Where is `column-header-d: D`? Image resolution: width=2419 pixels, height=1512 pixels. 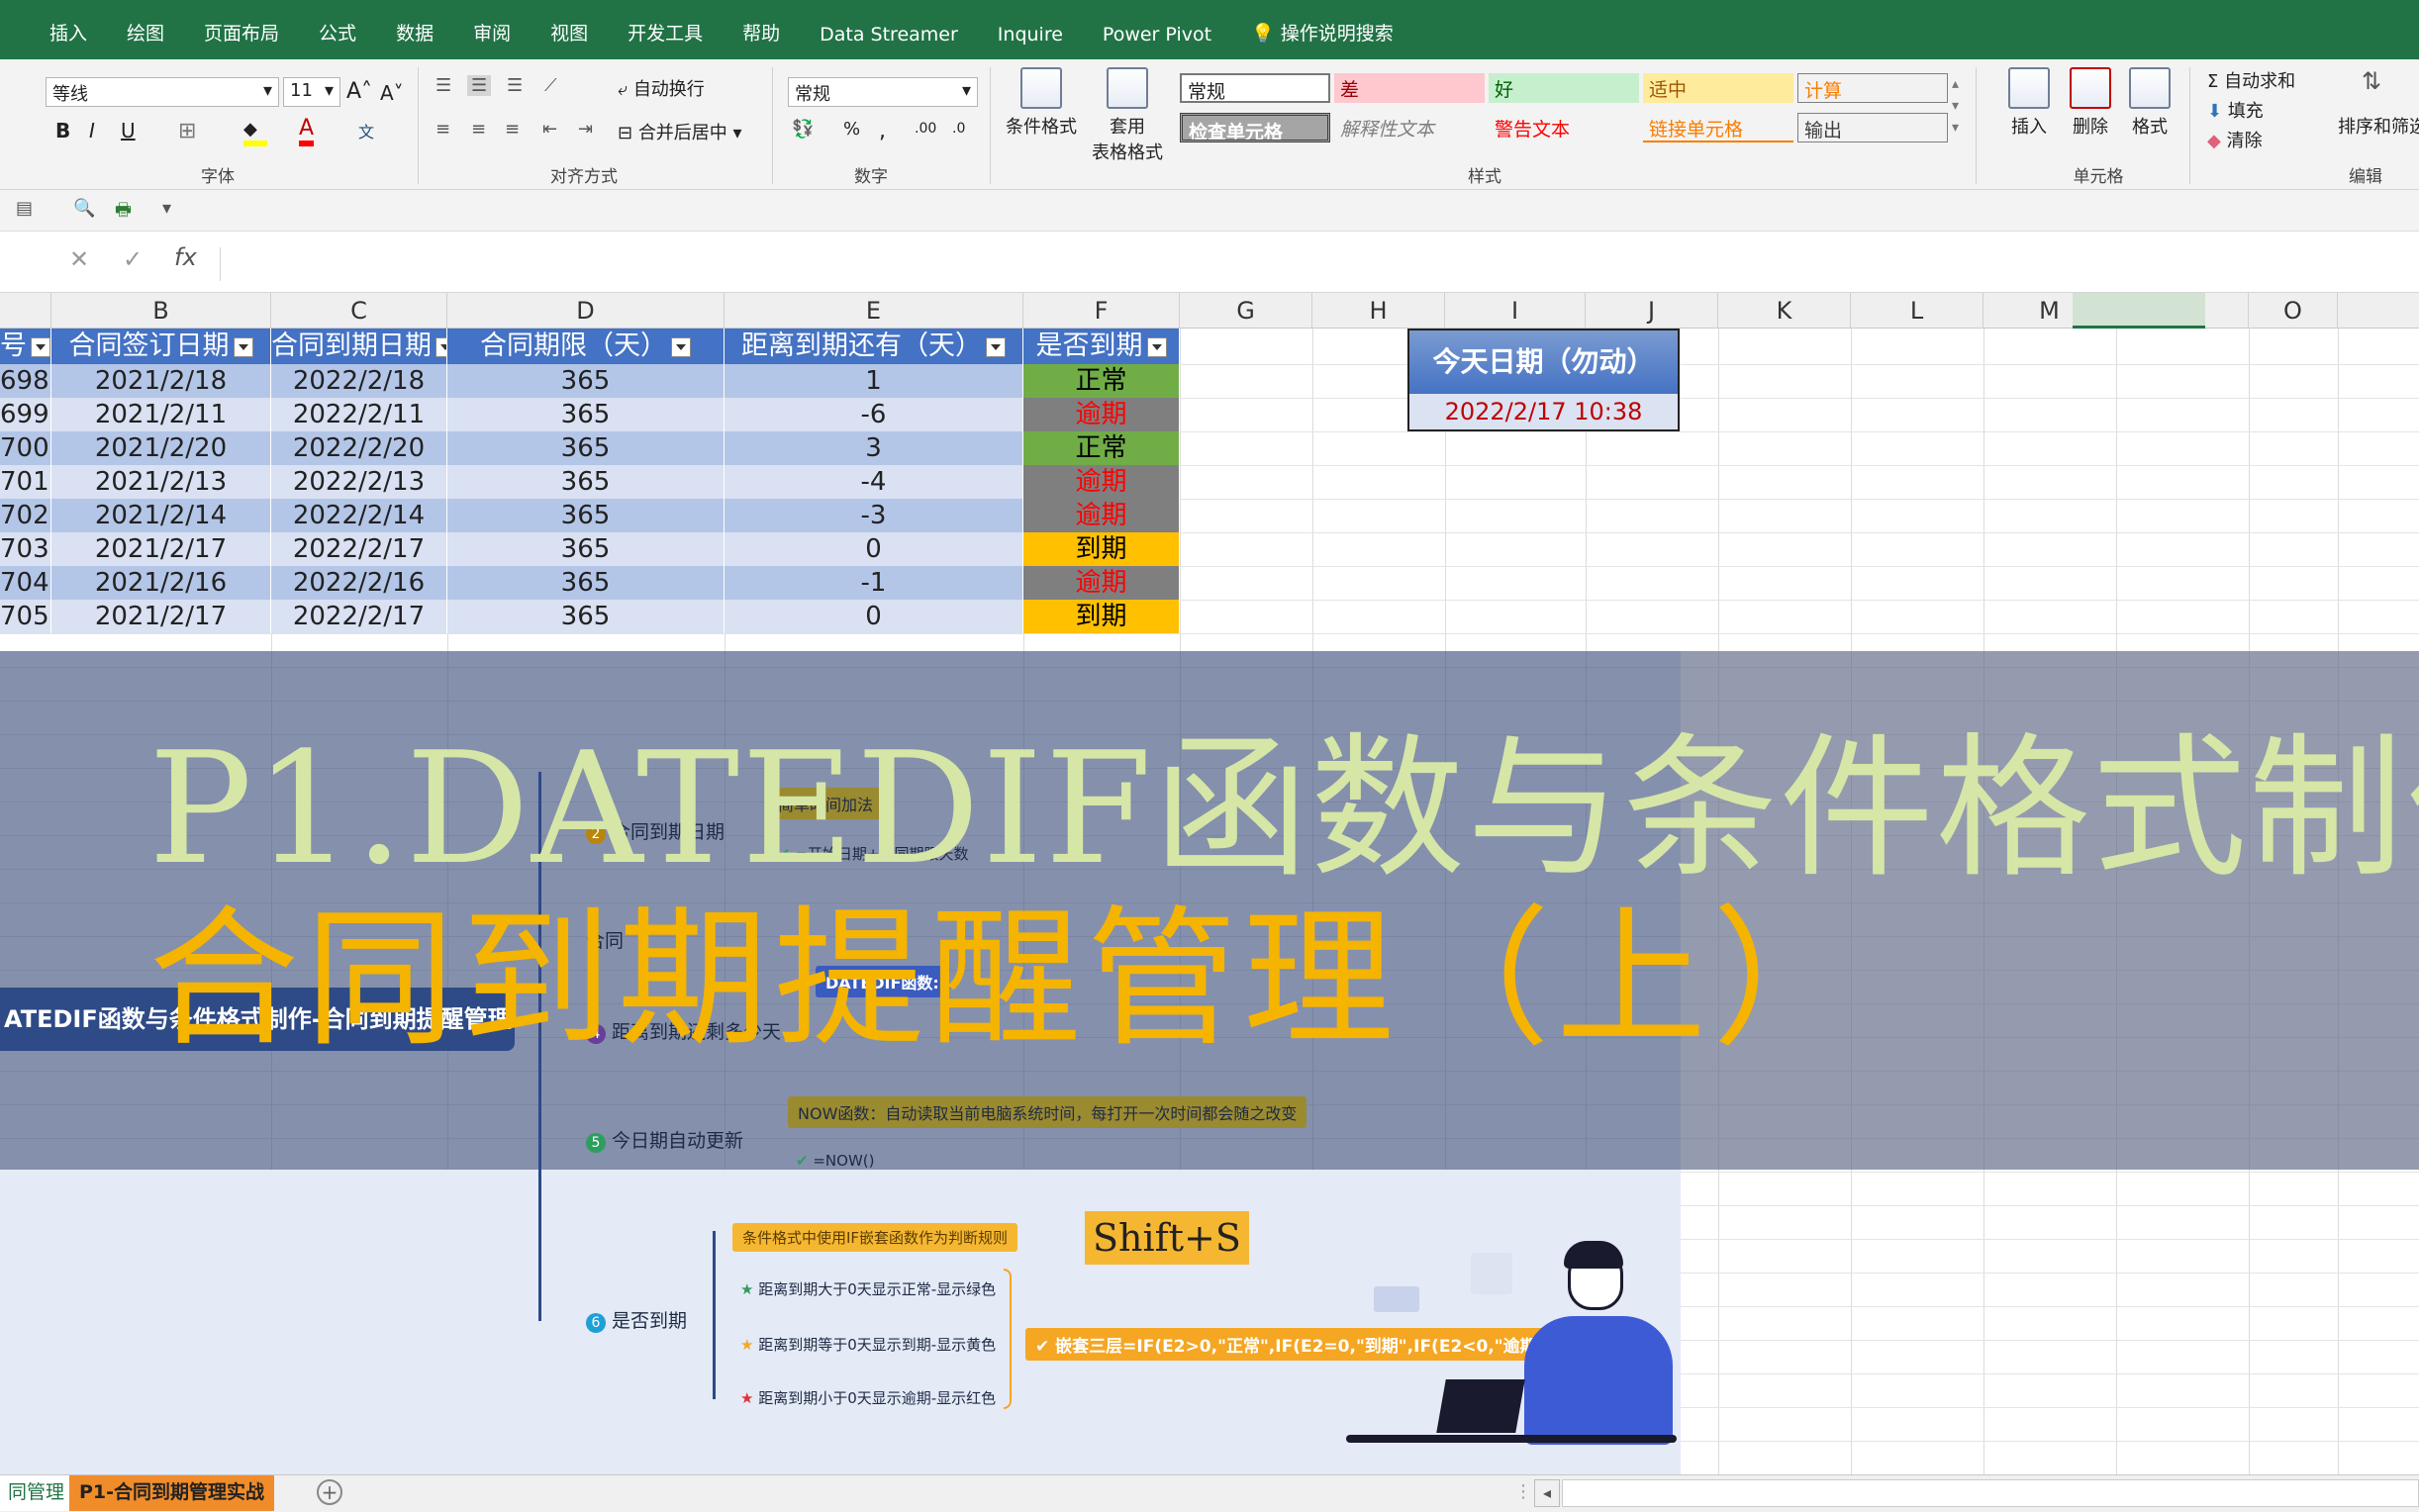
column-header-d: D is located at coordinates (586, 311).